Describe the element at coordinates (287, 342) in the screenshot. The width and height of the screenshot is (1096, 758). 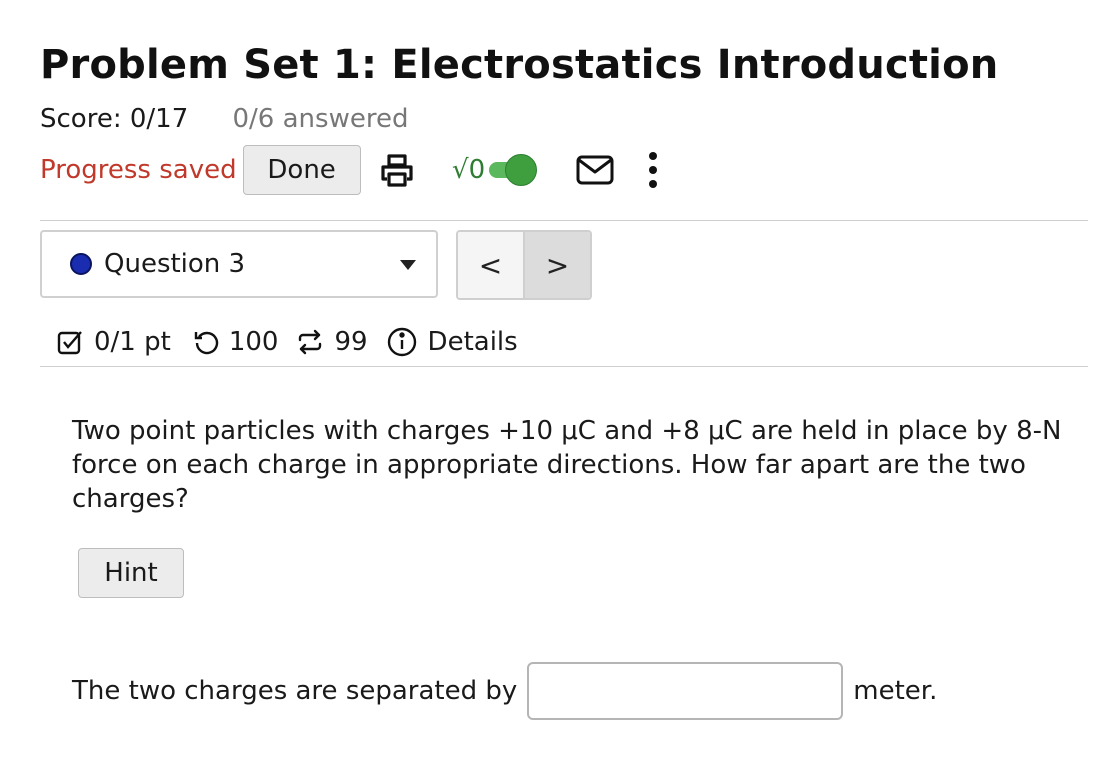
I see `question-meta: 0/1 pt 100 99 Details` at that location.